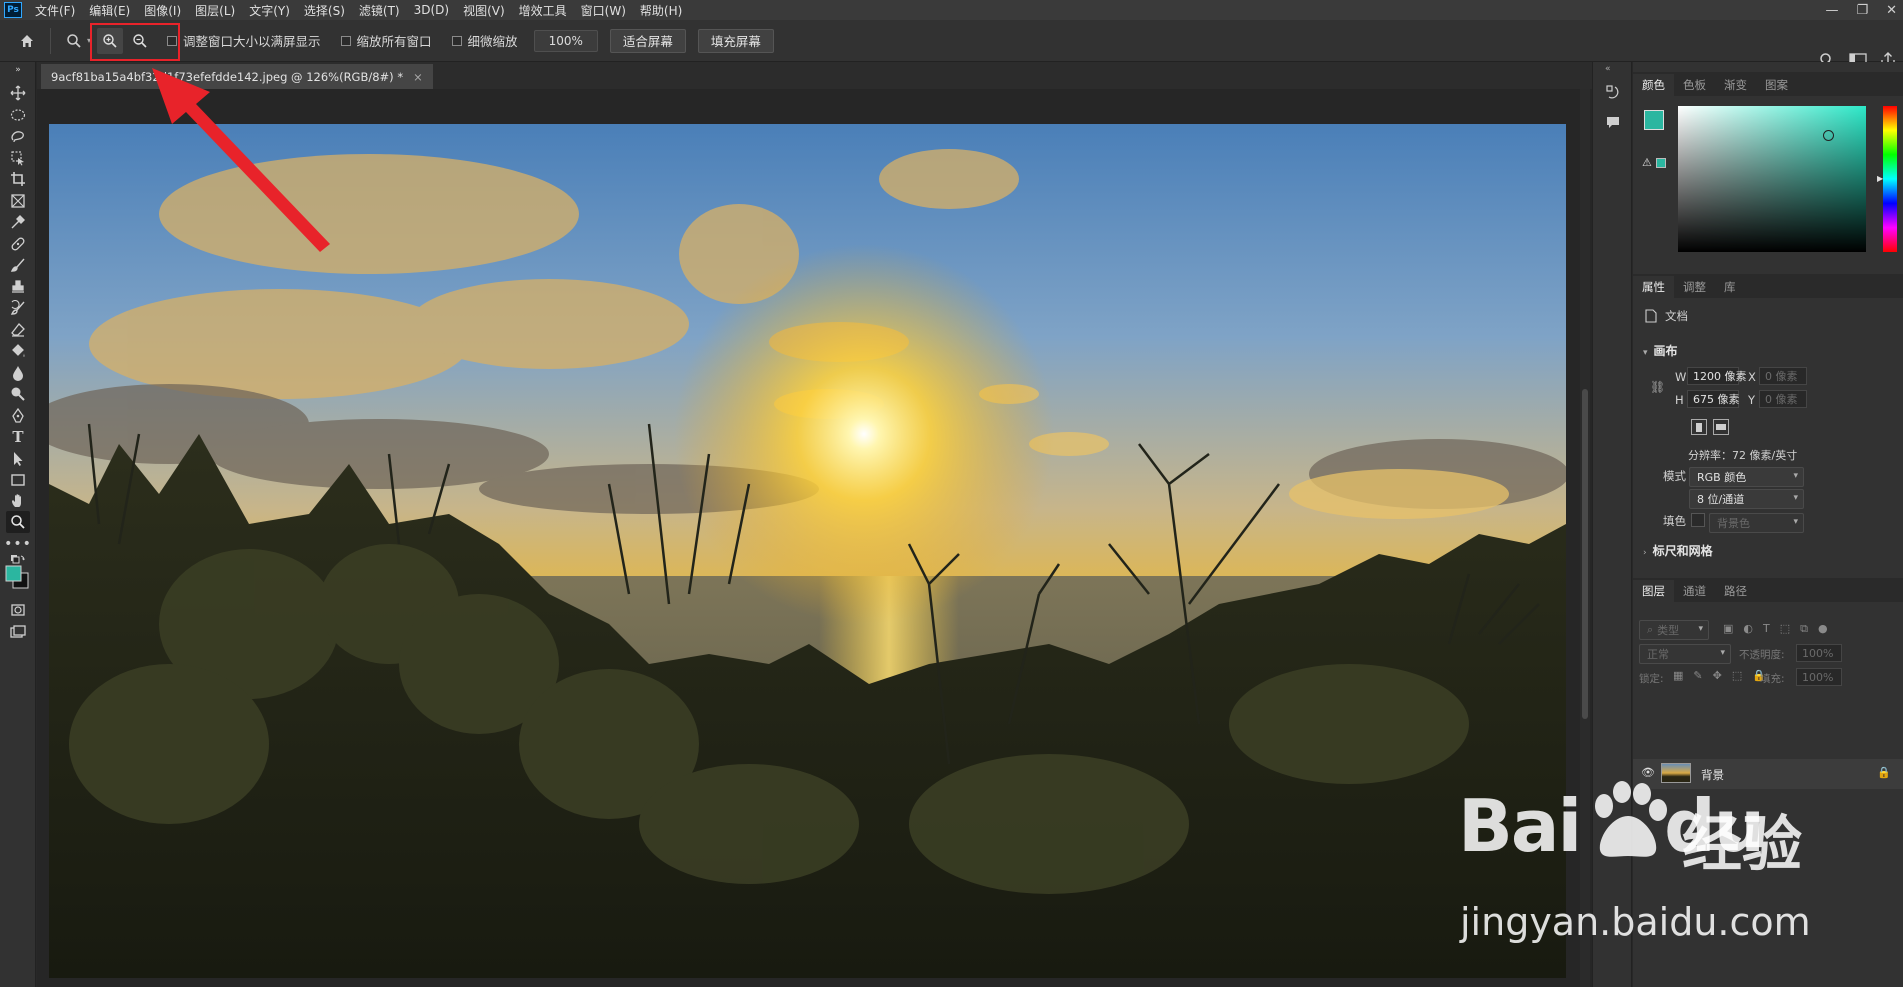 This screenshot has width=1903, height=987. Describe the element at coordinates (1746, 477) in the screenshot. I see `mode-select: RGB 颜色 ▾` at that location.